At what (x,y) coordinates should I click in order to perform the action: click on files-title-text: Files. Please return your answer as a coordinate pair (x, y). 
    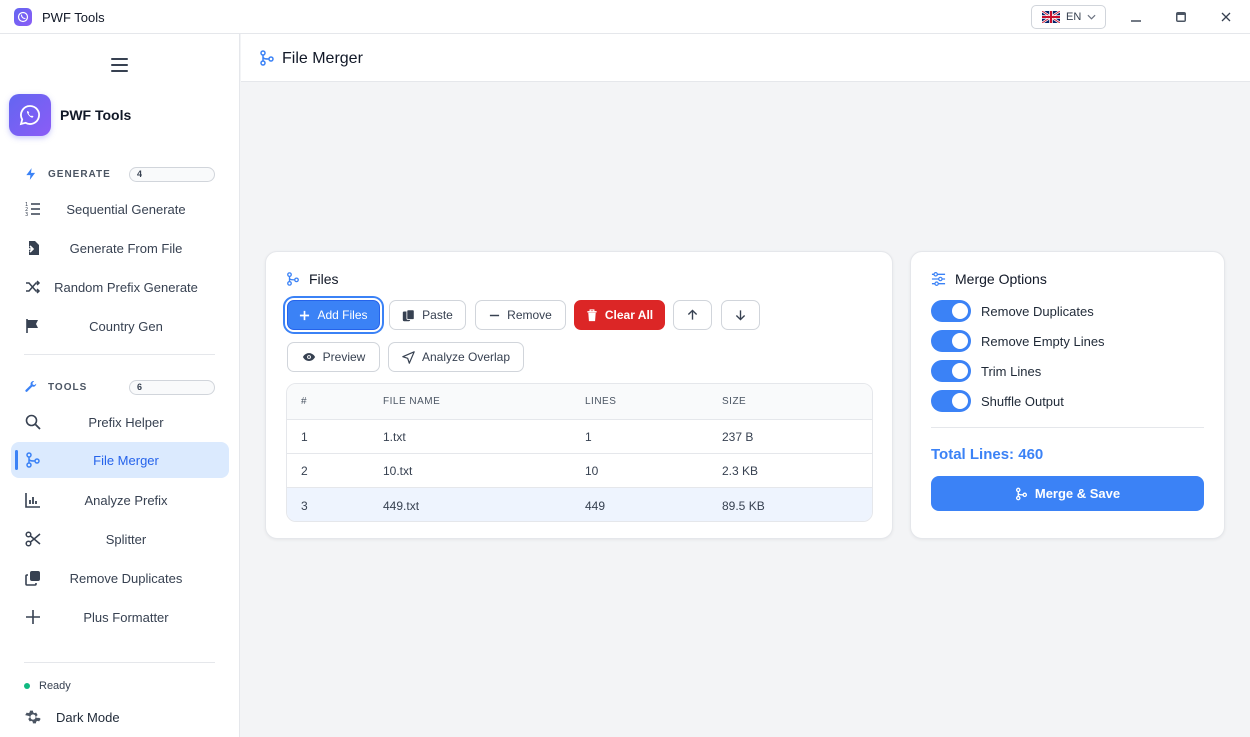
    Looking at the image, I should click on (324, 279).